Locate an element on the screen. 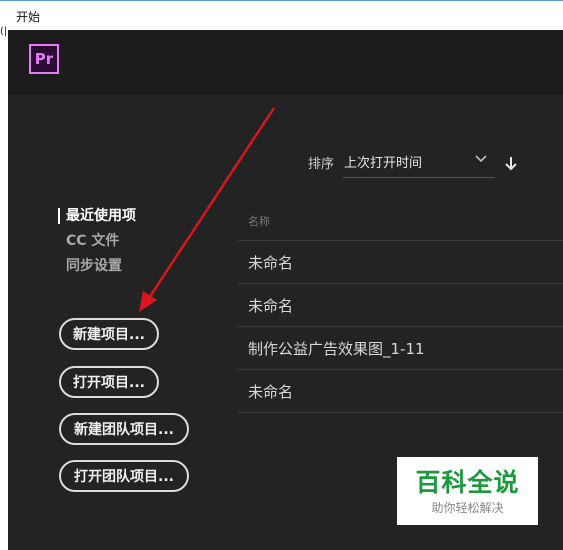  nav-item-cc-files: CC 文件 is located at coordinates (97, 243).